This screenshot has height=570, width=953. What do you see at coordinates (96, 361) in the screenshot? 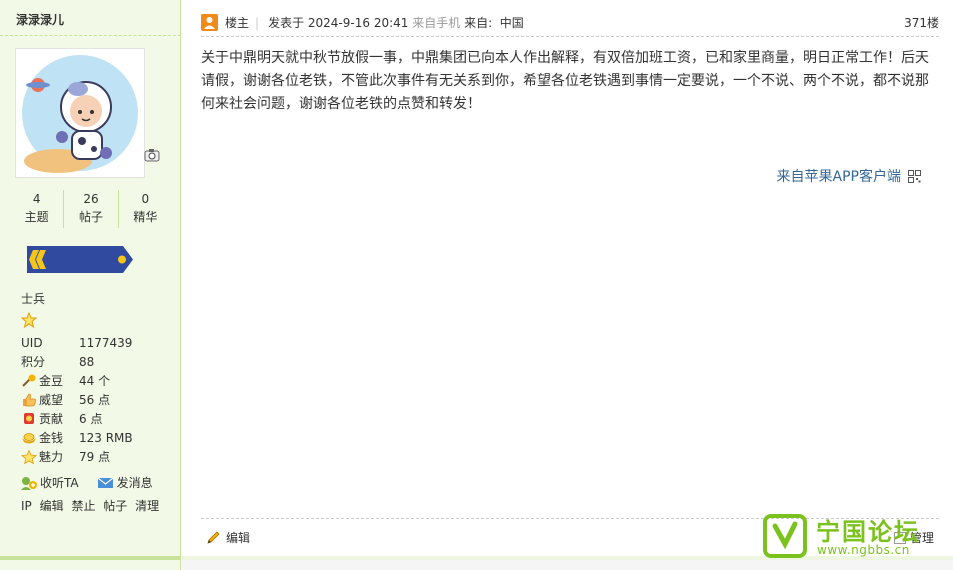
I see `info-points: 积分 88` at bounding box center [96, 361].